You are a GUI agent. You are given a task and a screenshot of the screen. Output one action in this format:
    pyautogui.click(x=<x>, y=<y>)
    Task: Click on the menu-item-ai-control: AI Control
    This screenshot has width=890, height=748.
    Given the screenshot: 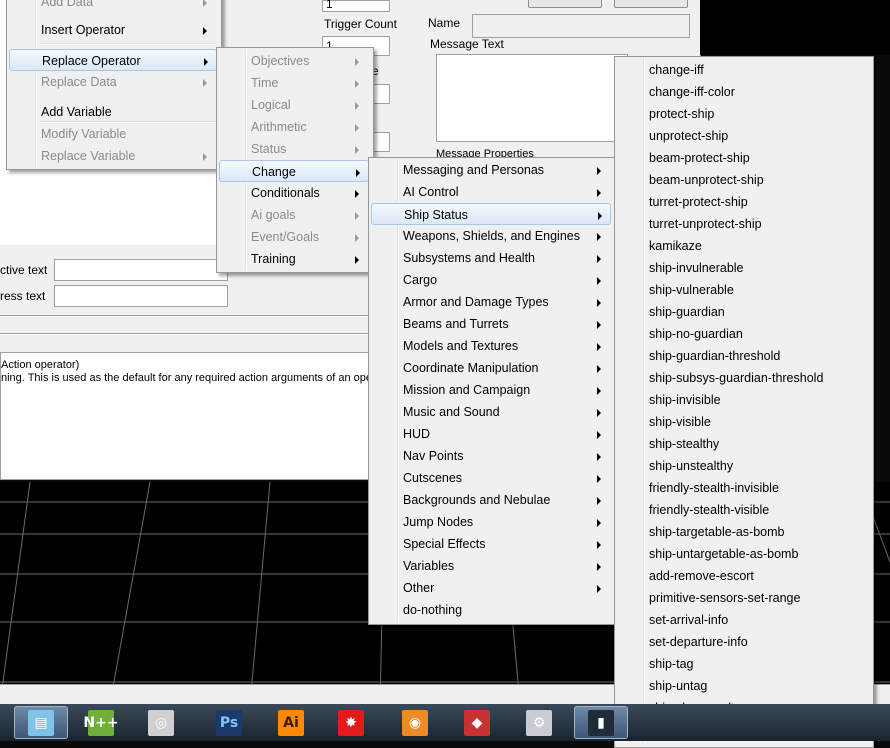 What is the action you would take?
    pyautogui.click(x=491, y=192)
    